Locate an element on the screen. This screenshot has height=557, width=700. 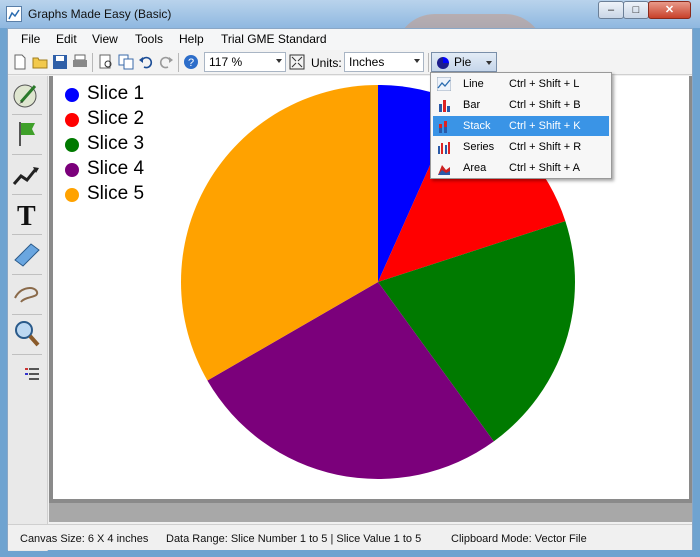
chart-type-option-area: Area Ctrl + Shift + A is located at coordinates (521, 168).